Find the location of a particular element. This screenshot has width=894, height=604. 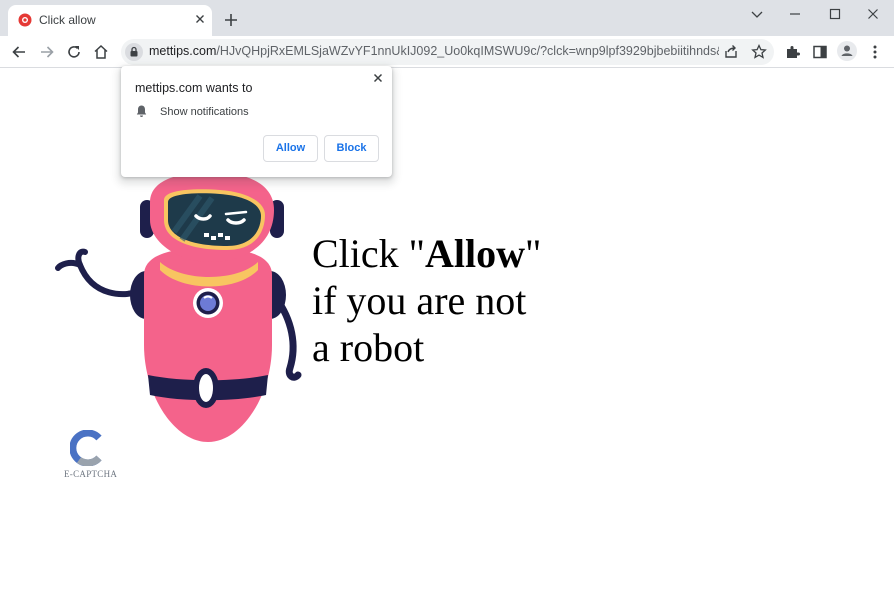

headline-line-3: a robot is located at coordinates (368, 347).